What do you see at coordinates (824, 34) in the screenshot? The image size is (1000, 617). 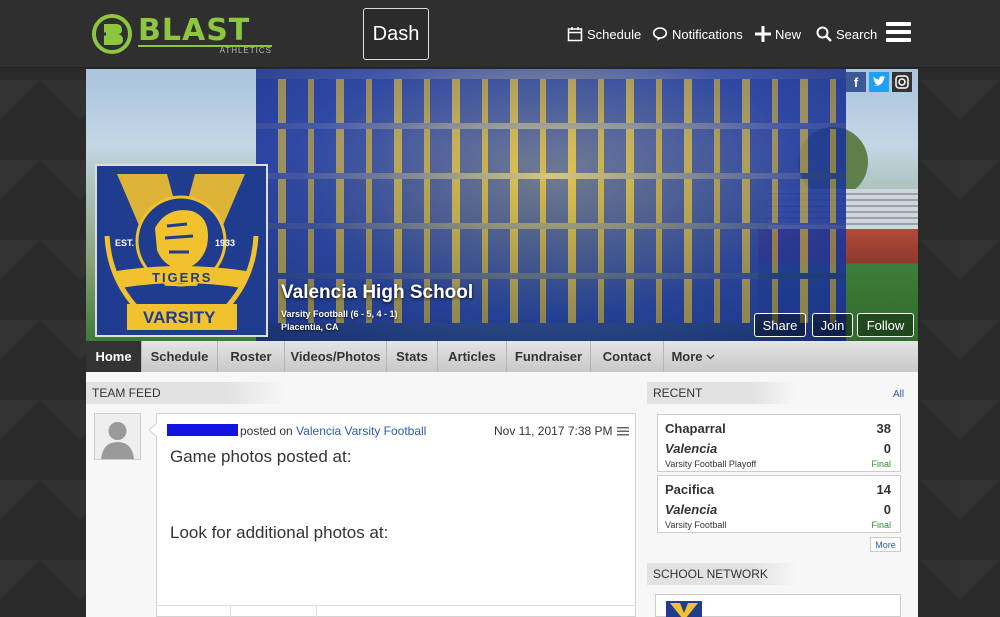 I see `search-icon` at bounding box center [824, 34].